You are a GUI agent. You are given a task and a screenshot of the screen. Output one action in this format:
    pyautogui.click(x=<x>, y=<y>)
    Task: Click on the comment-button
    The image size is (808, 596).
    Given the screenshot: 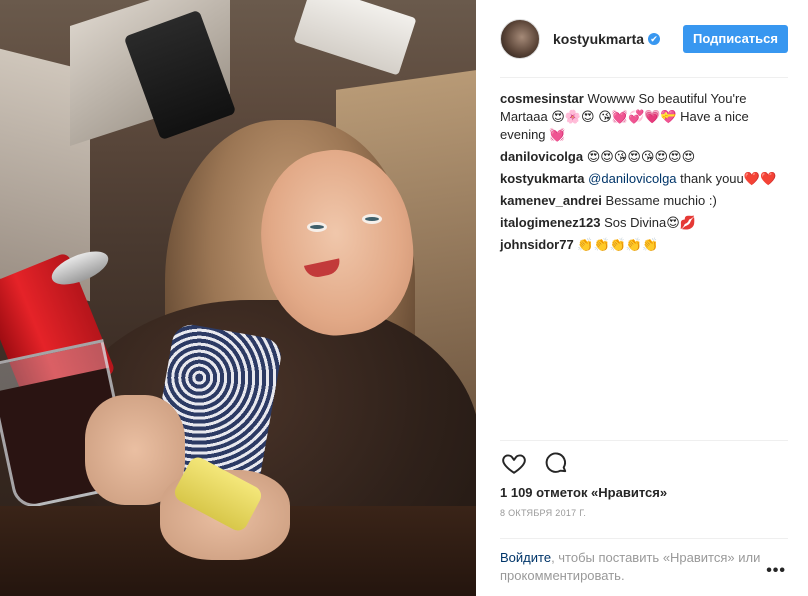 What is the action you would take?
    pyautogui.click(x=556, y=463)
    